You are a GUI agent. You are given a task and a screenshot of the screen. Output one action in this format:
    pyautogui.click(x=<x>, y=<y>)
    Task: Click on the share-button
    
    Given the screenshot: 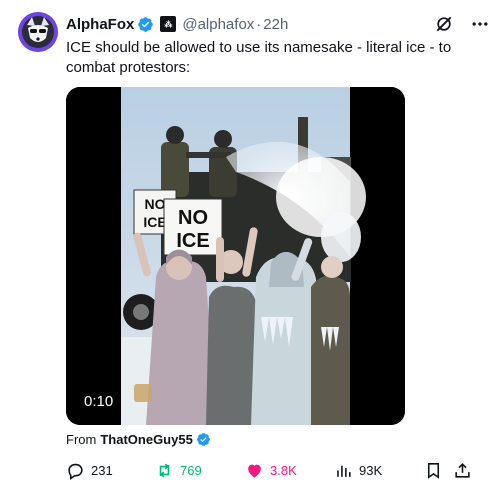 What is the action you would take?
    pyautogui.click(x=462, y=470)
    